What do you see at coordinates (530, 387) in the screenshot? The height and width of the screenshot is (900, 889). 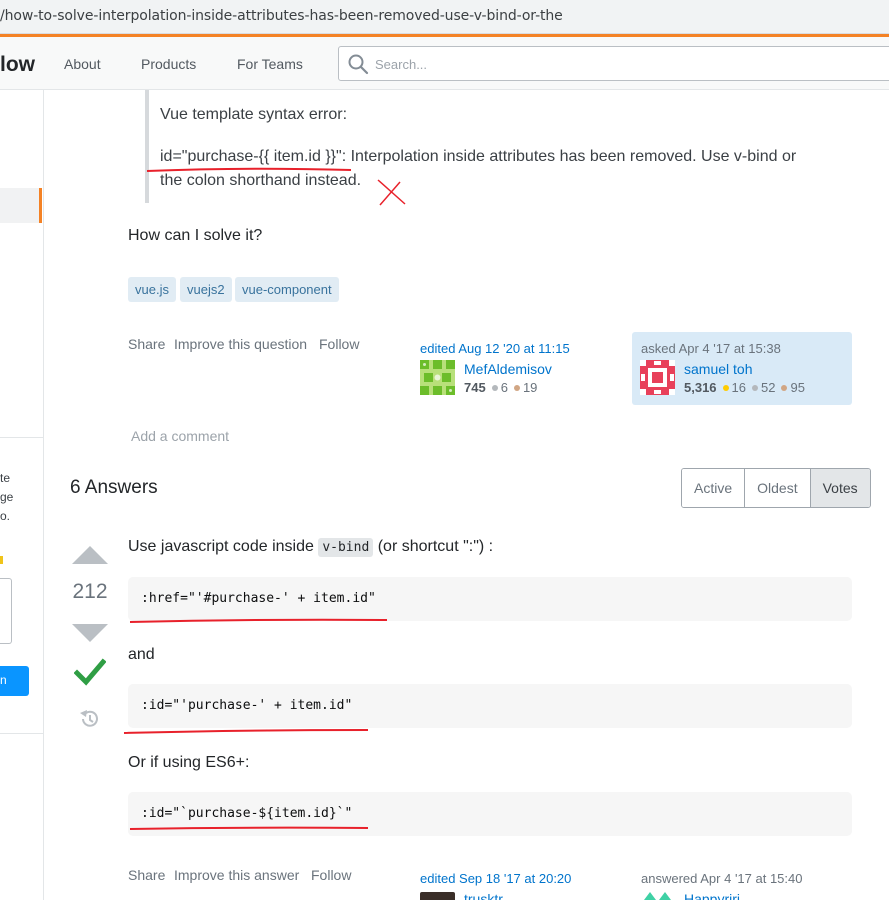 I see `bronze-count: 19` at bounding box center [530, 387].